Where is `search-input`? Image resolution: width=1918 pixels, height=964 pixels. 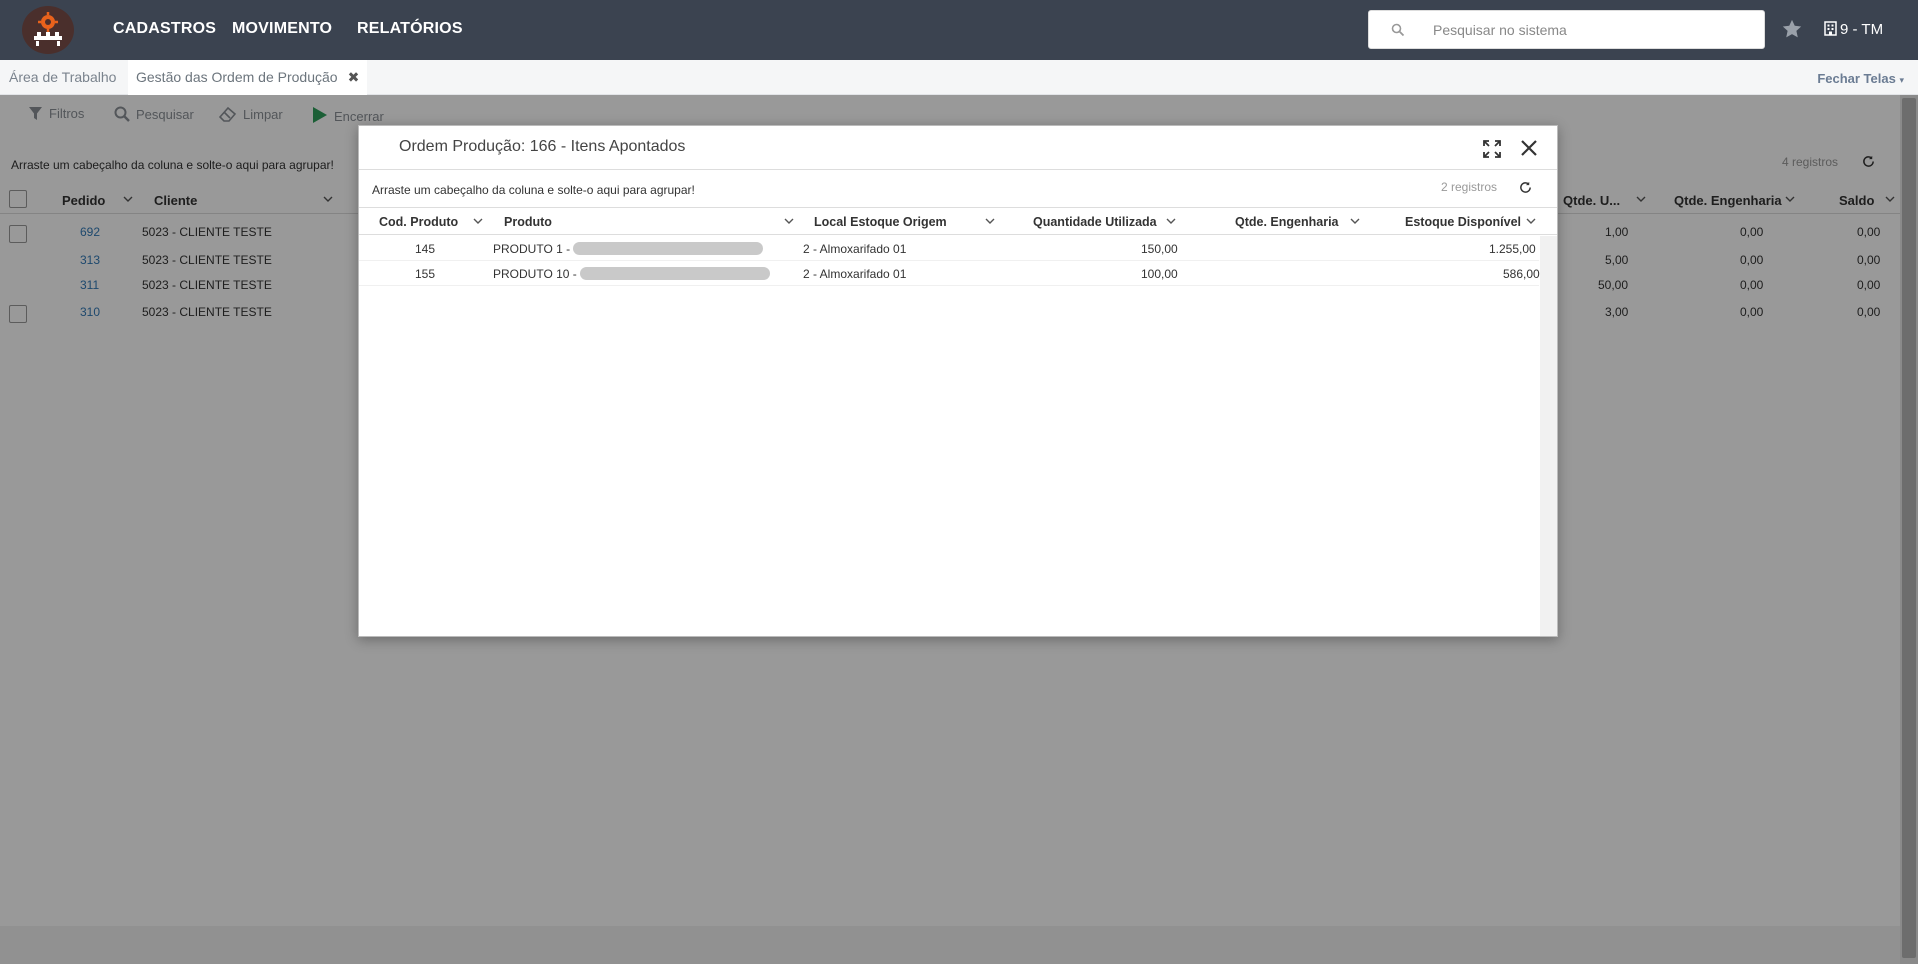 search-input is located at coordinates (1593, 30).